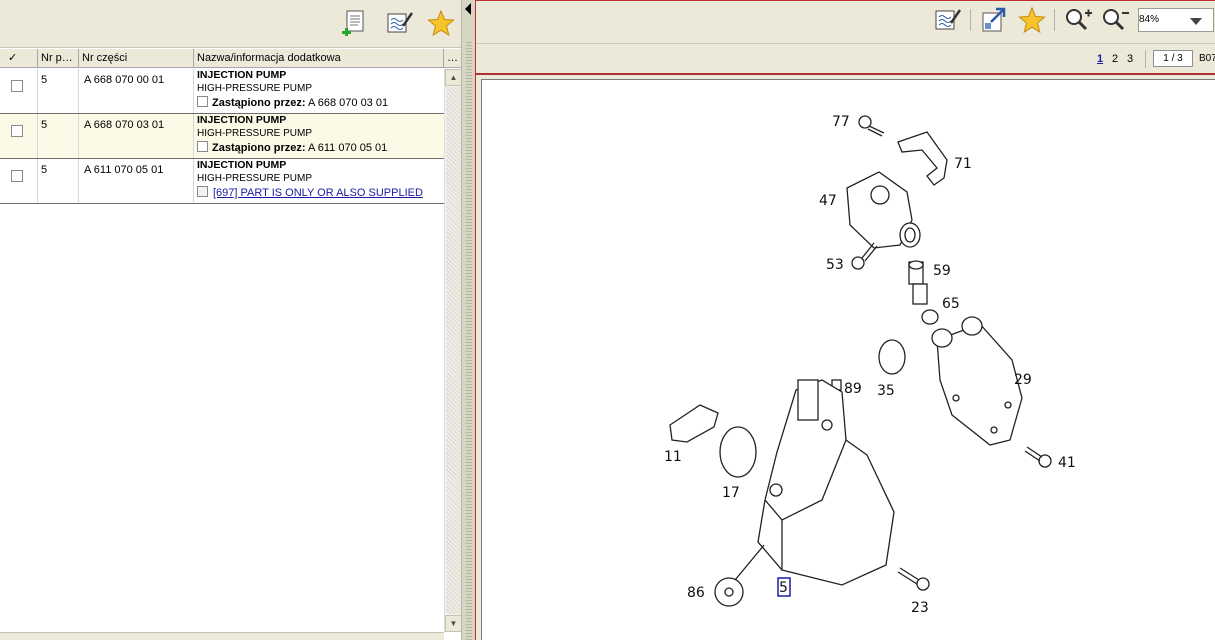 This screenshot has height=640, width=1215. Describe the element at coordinates (845, 21) in the screenshot. I see `diagram-toolbar: 84%` at that location.